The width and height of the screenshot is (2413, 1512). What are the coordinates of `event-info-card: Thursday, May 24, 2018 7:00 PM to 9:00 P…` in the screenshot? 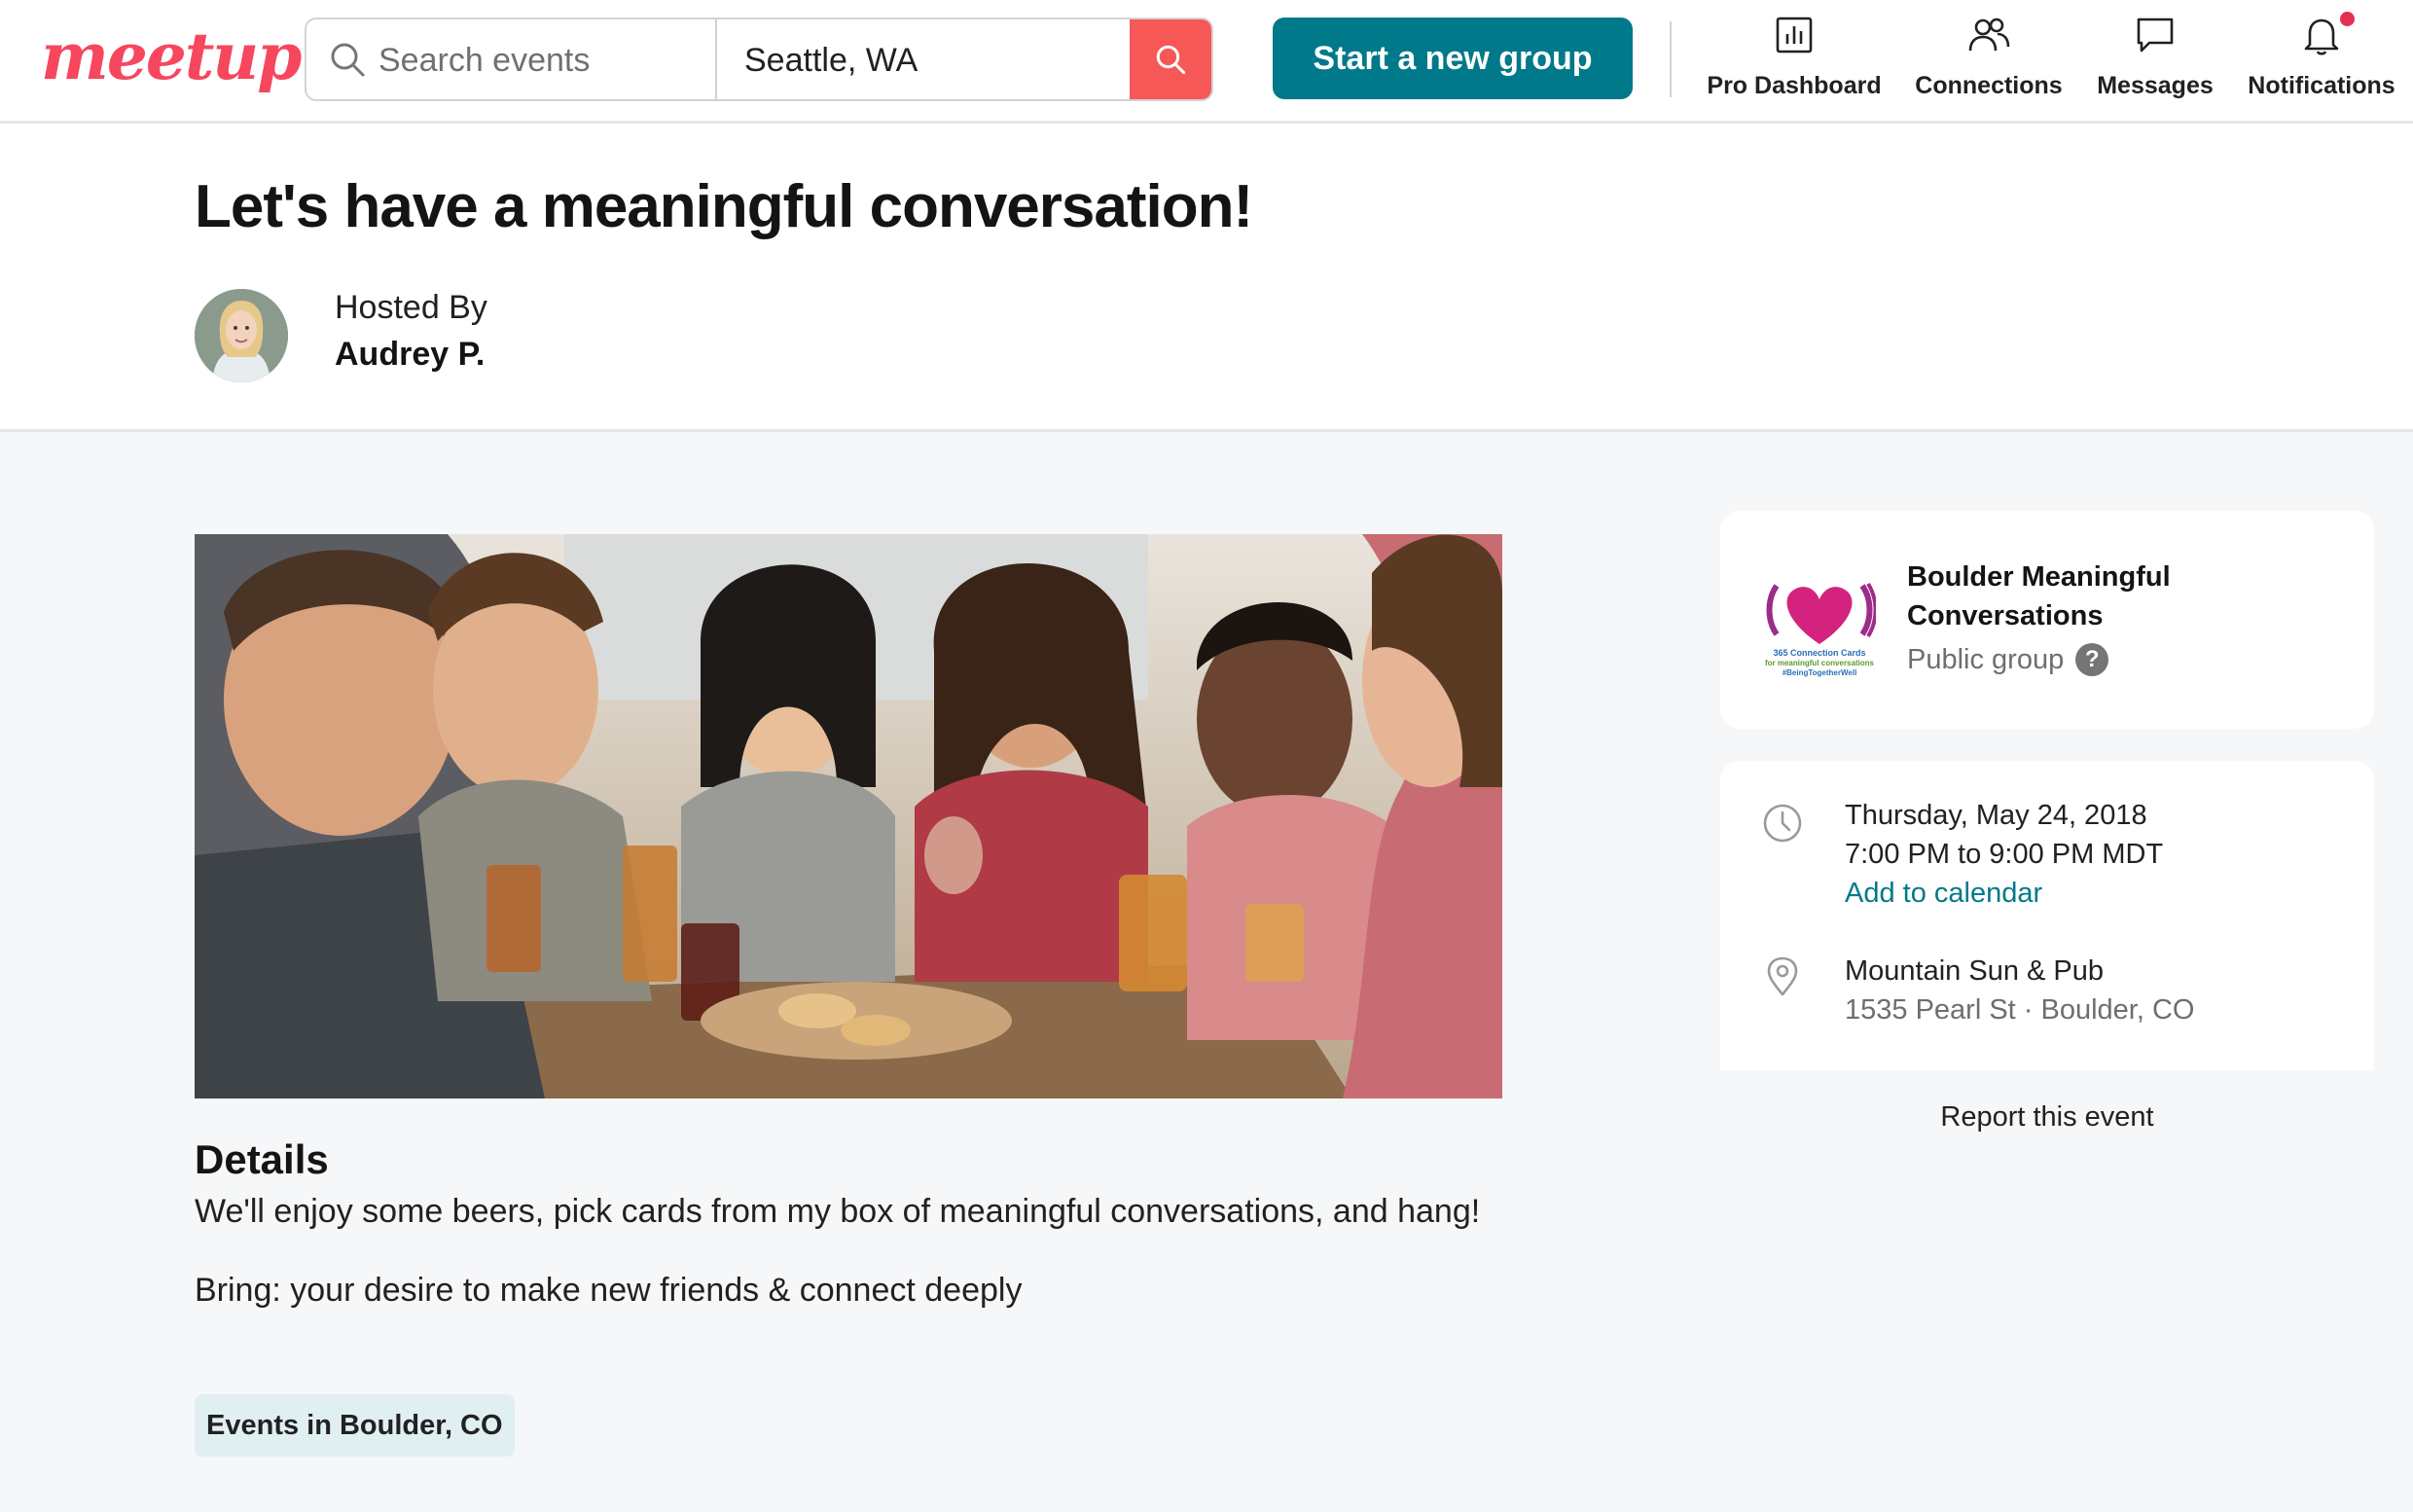 It's located at (2047, 915).